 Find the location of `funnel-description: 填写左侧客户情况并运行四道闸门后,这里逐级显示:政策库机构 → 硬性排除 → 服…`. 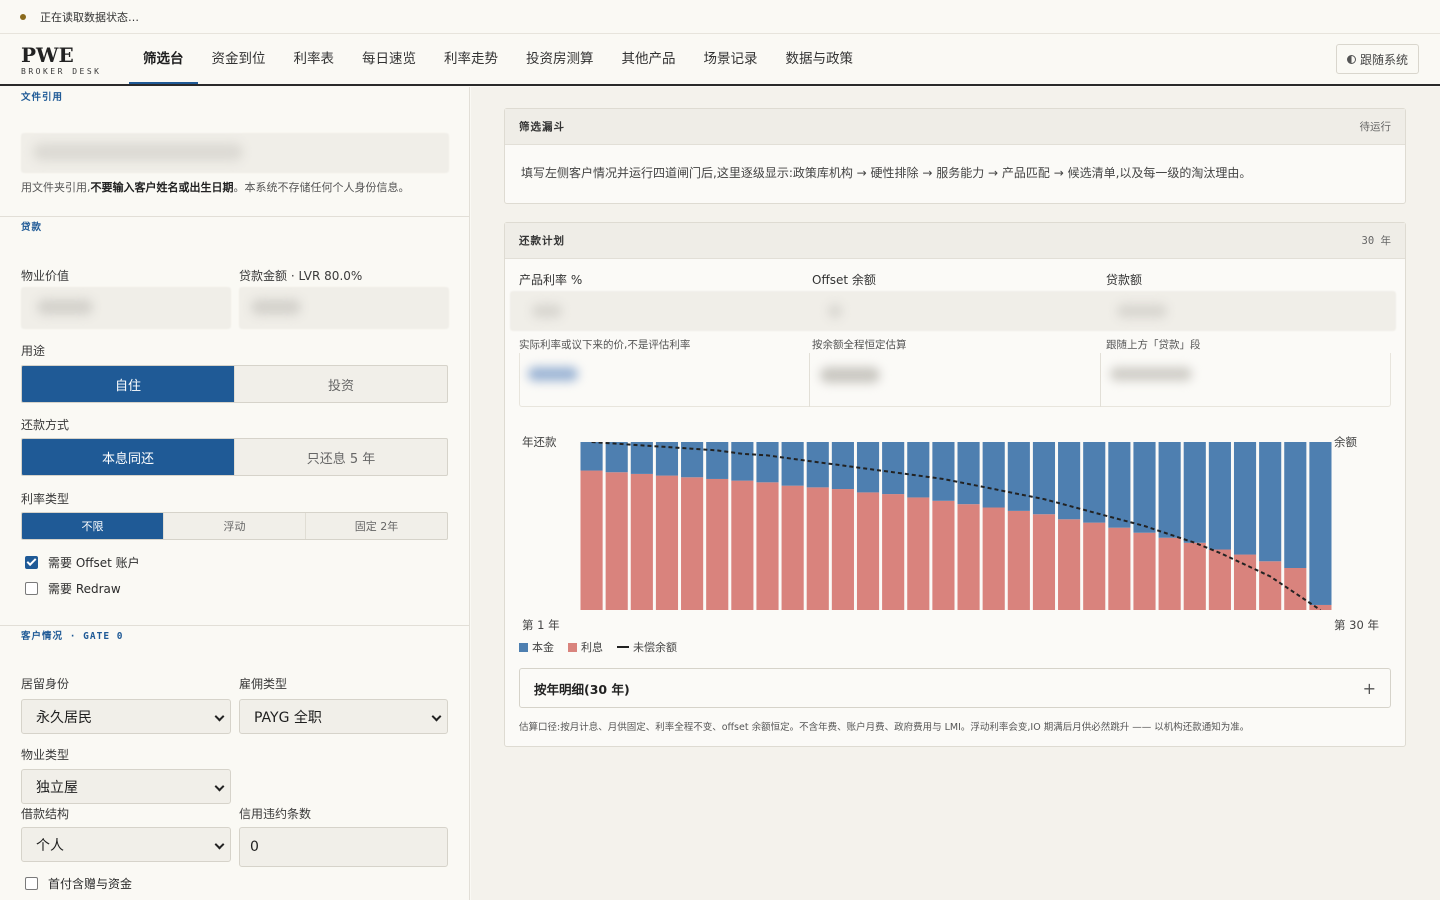

funnel-description: 填写左侧客户情况并运行四道闸门后,这里逐级显示:政策库机构 → 硬性排除 → 服… is located at coordinates (886, 173).